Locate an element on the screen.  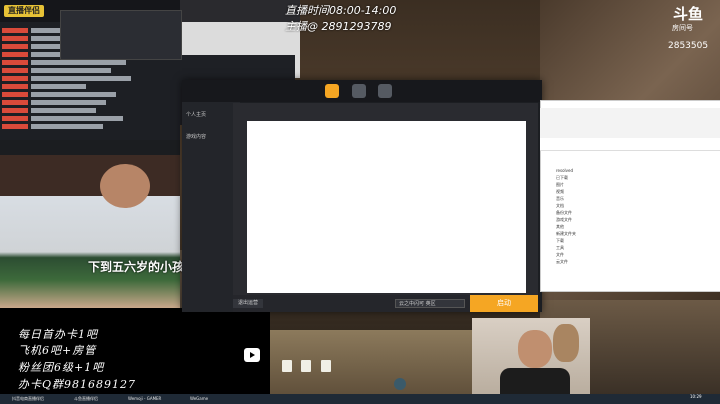
launcher-sidebar: 个人主页 游戏内容 is located at coordinates (211, 207).